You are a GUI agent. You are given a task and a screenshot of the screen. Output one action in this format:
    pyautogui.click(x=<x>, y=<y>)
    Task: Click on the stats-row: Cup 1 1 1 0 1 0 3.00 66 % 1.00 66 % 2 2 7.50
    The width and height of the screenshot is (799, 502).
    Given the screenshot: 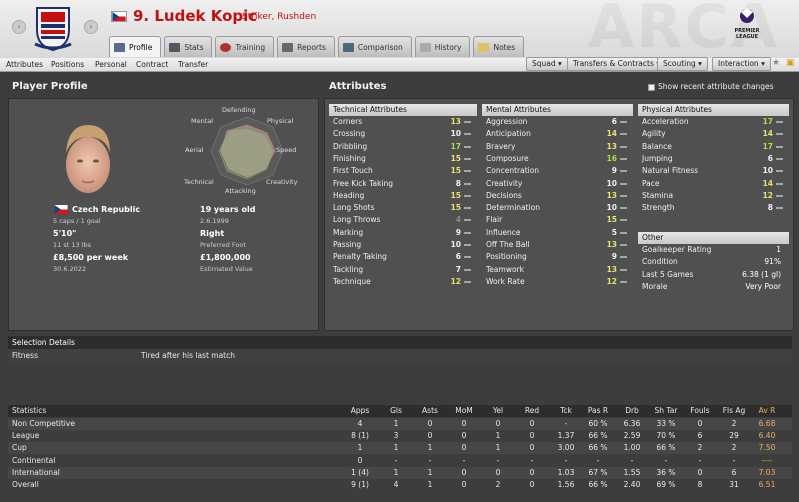 What is the action you would take?
    pyautogui.click(x=400, y=448)
    